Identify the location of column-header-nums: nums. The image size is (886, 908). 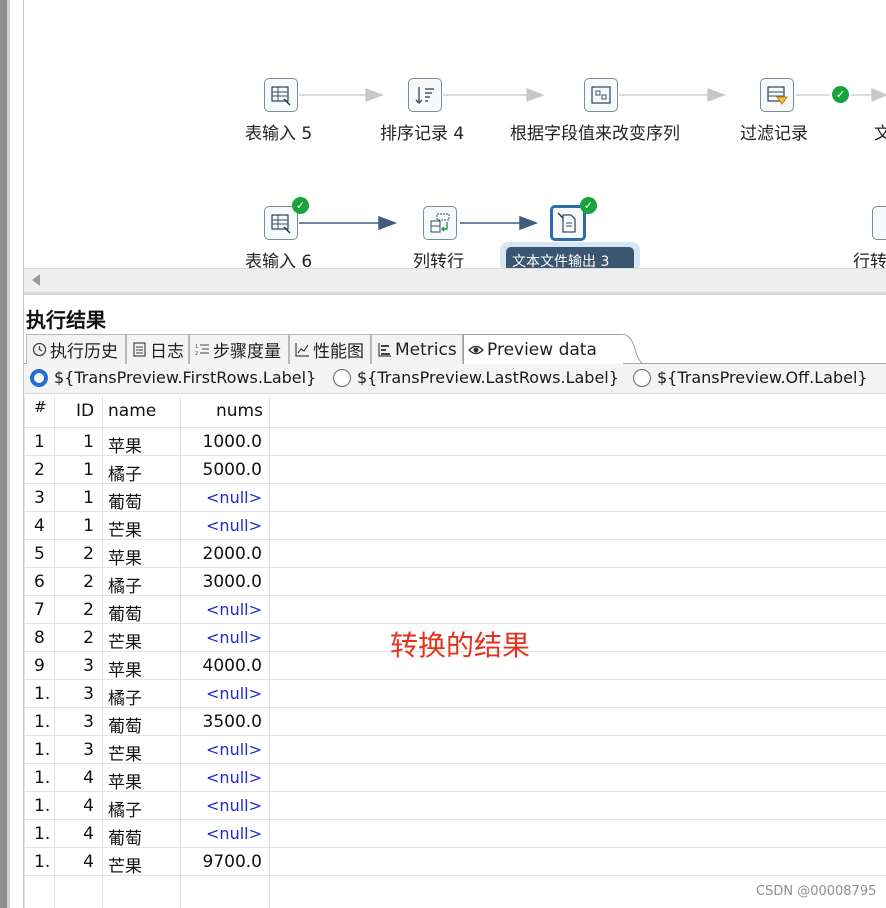
(239, 411).